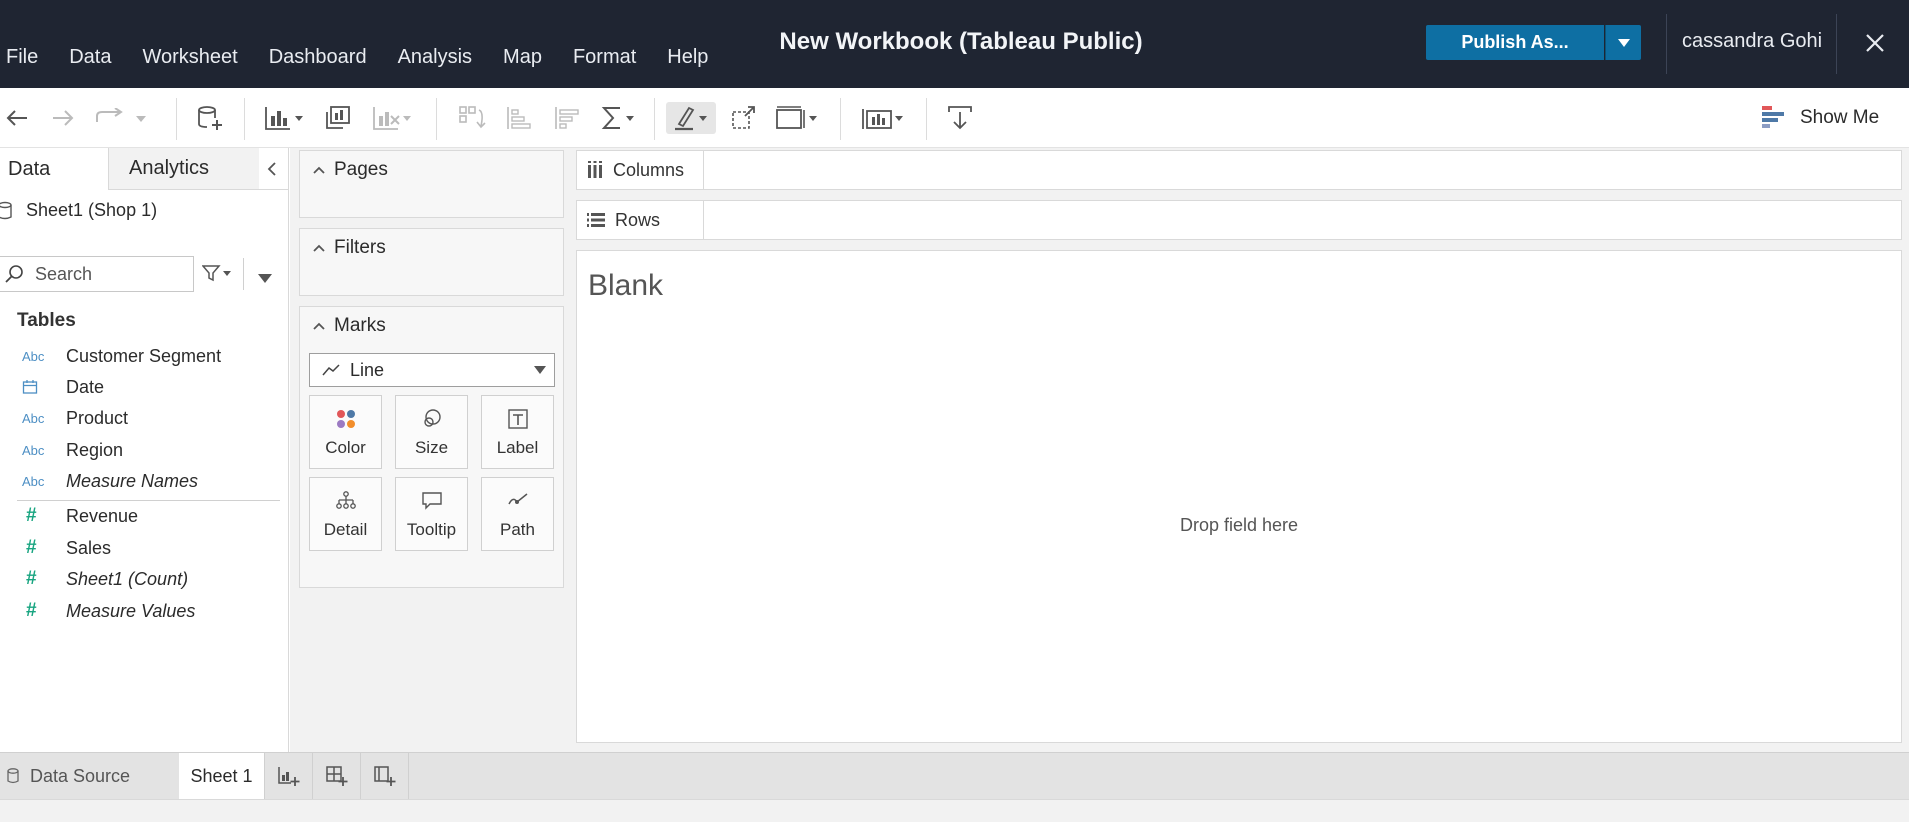 Image resolution: width=1909 pixels, height=822 pixels. Describe the element at coordinates (132, 480) in the screenshot. I see `field-name: Measure Names` at that location.